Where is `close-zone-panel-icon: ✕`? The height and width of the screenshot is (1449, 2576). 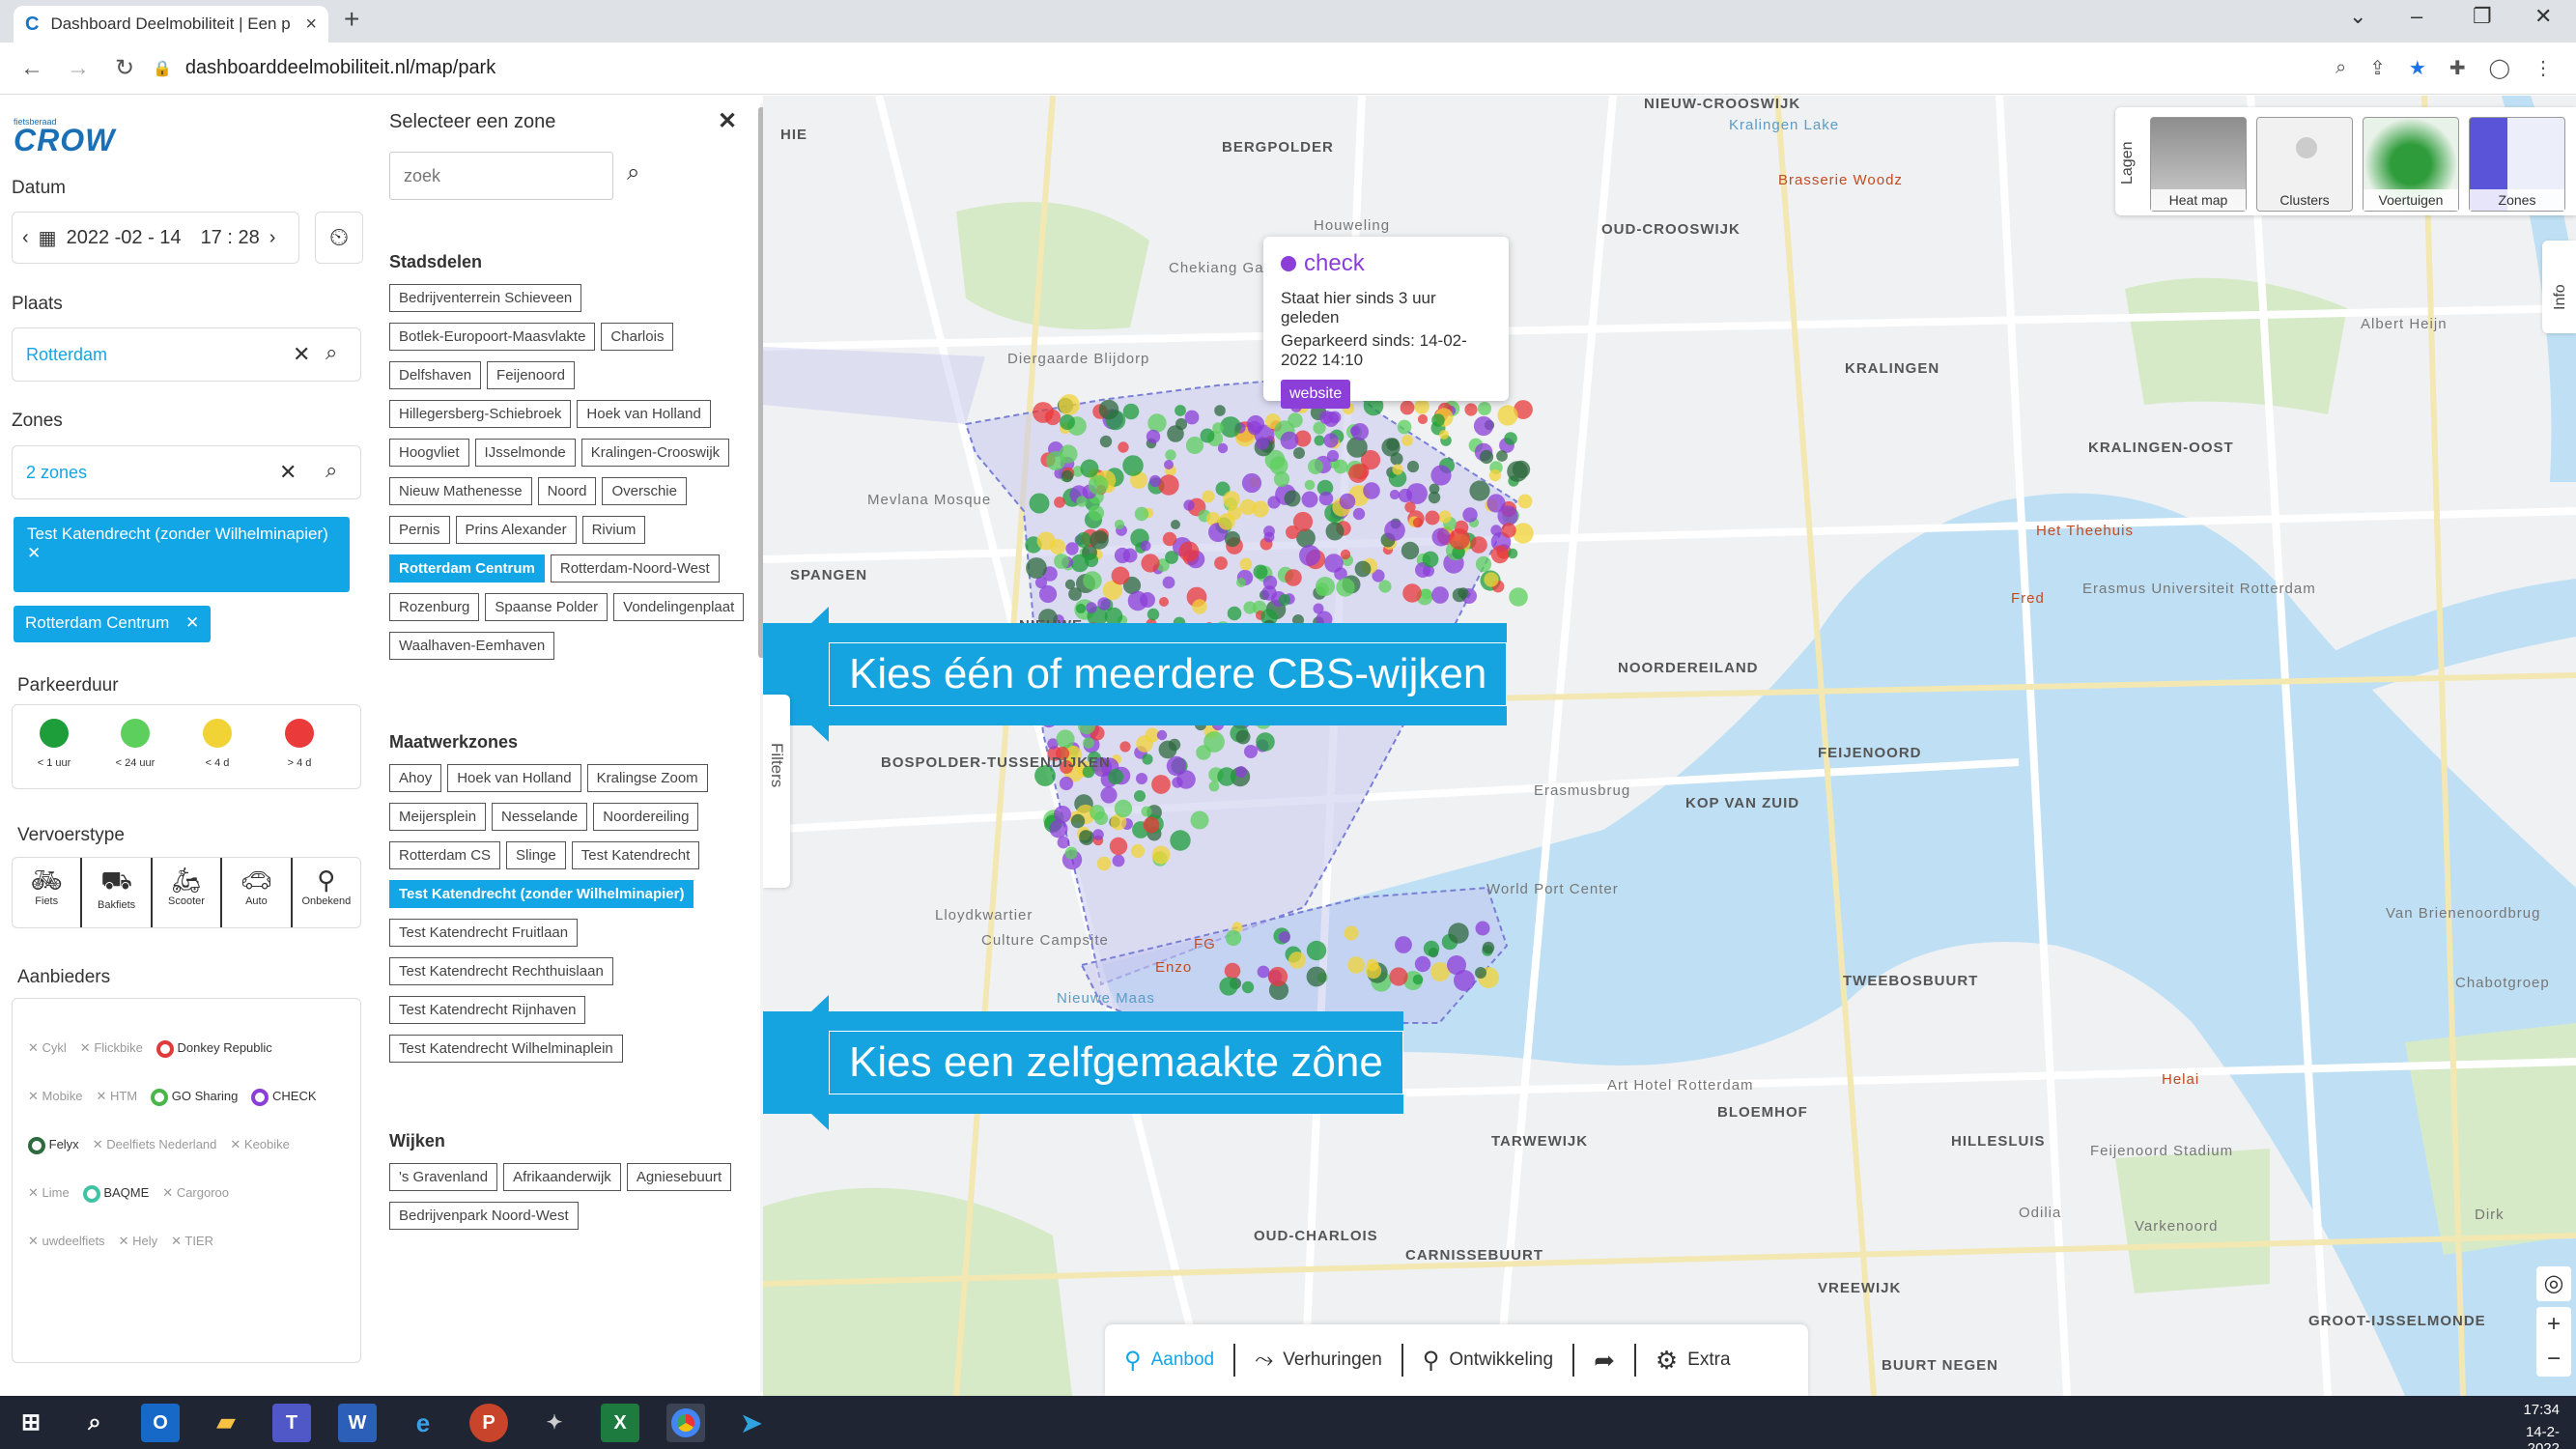 close-zone-panel-icon: ✕ is located at coordinates (727, 121).